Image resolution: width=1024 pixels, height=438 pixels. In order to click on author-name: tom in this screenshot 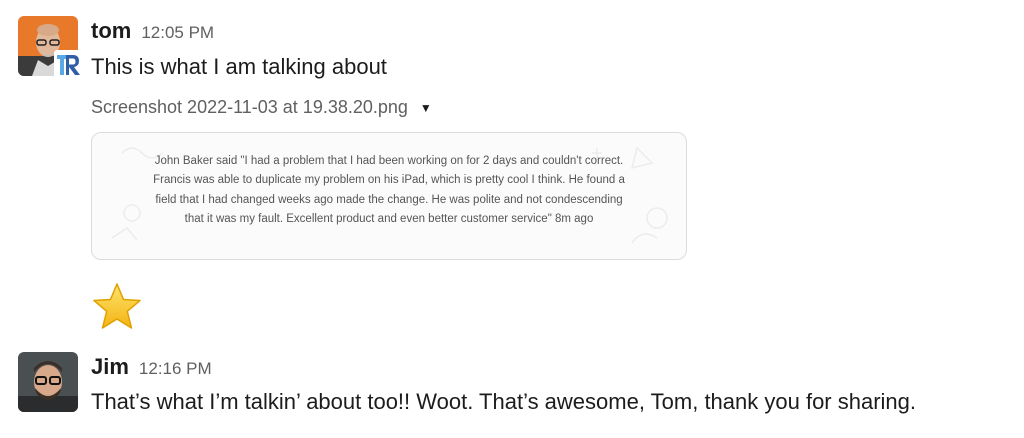, I will do `click(111, 31)`.